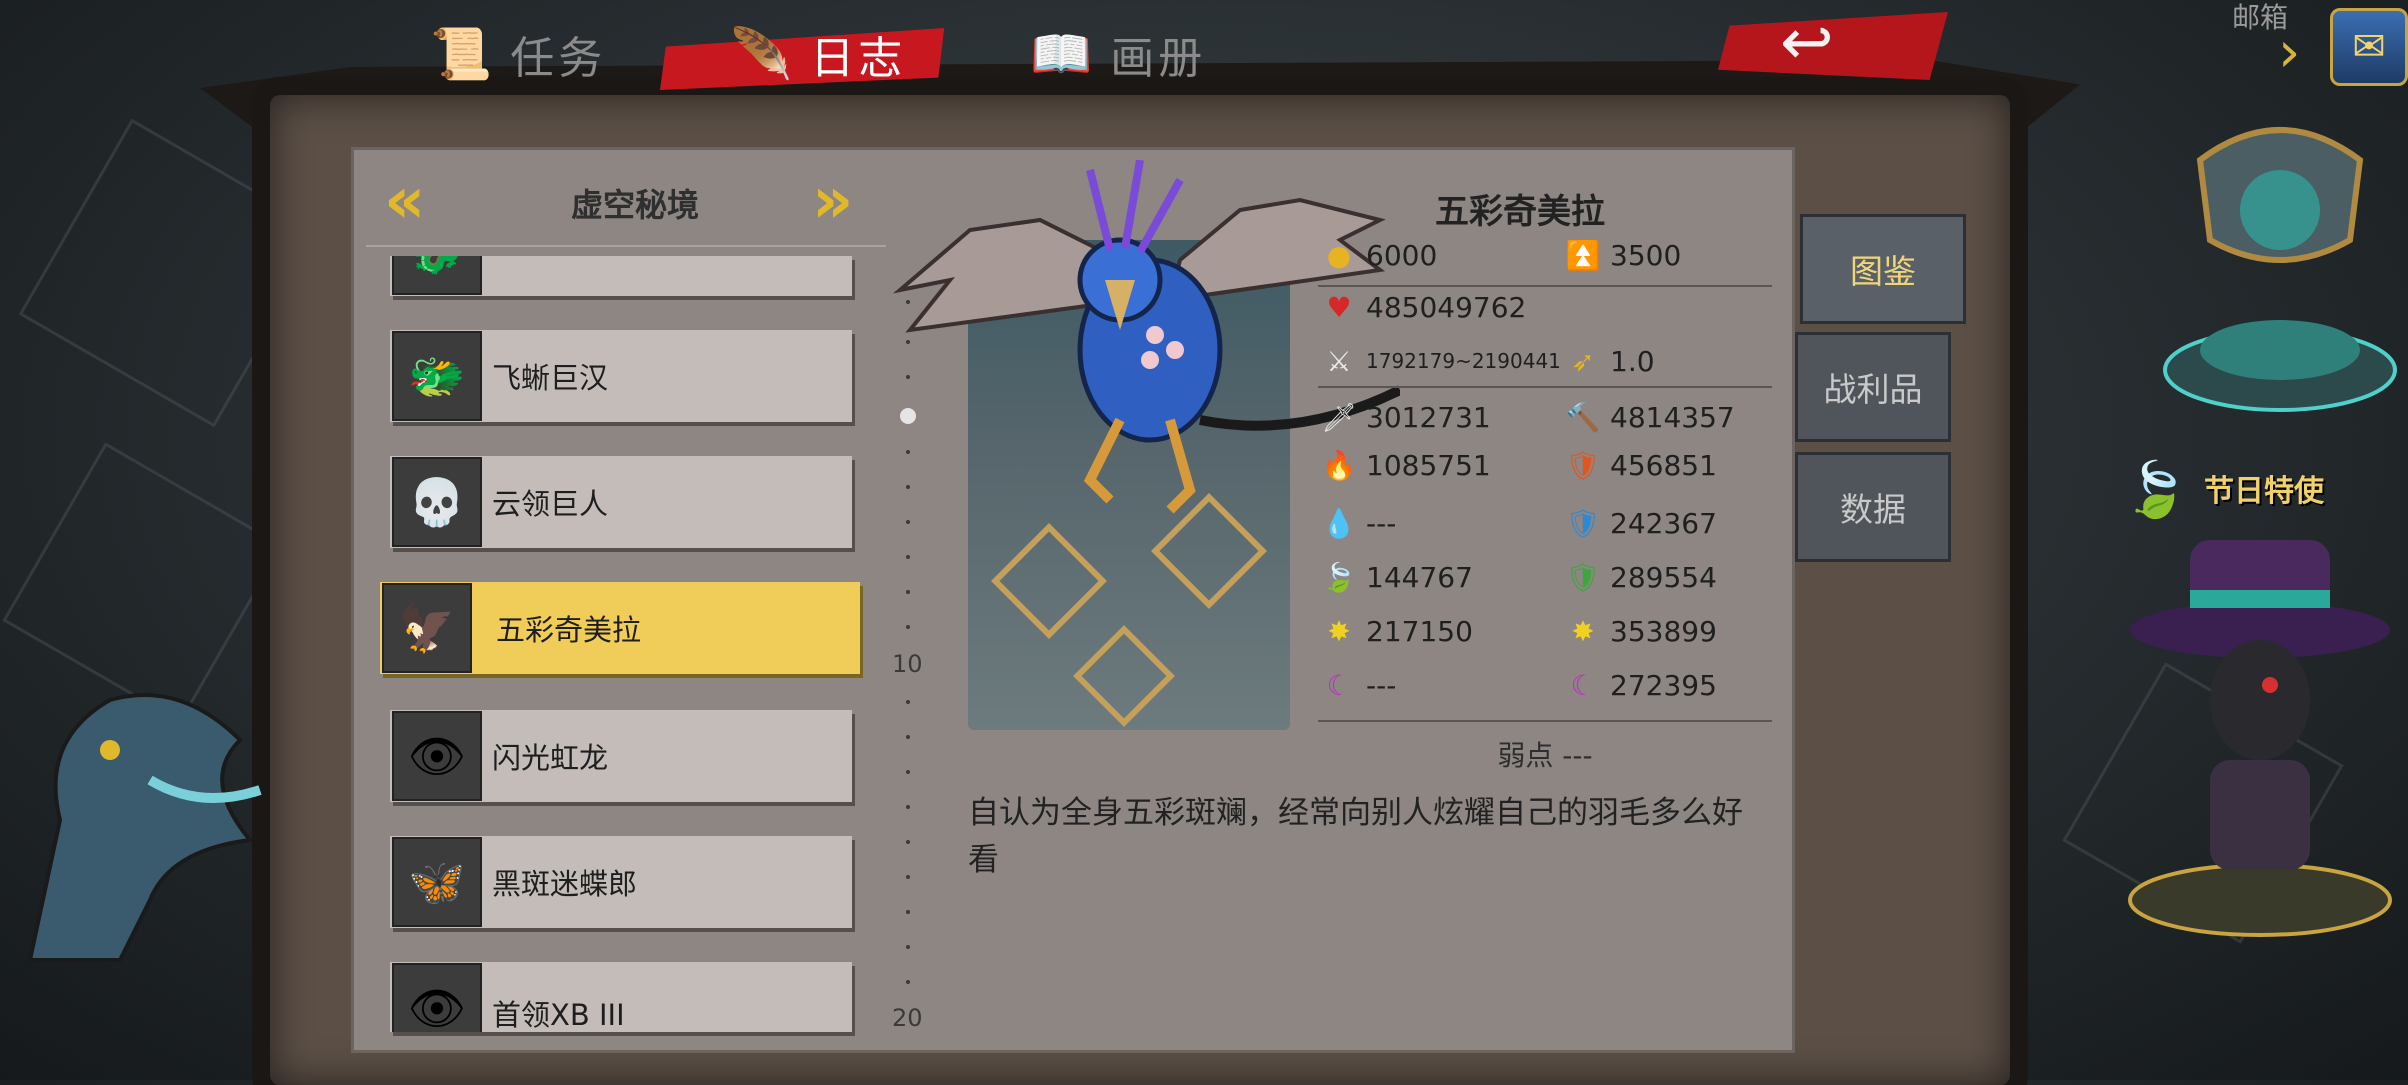 This screenshot has height=1085, width=2408. Describe the element at coordinates (1583, 417) in the screenshot. I see `hammer-icon: 🔨` at that location.